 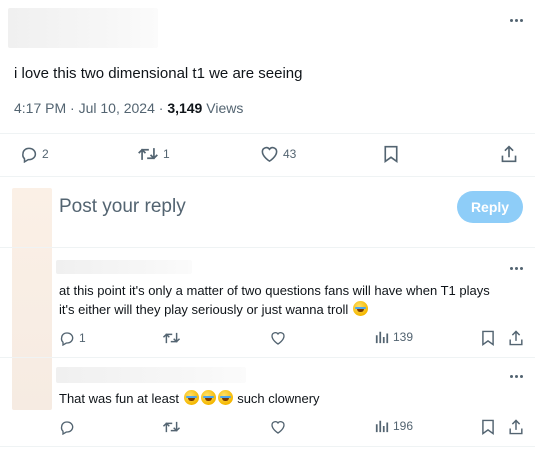 I want to click on view-count: 196, so click(x=403, y=426).